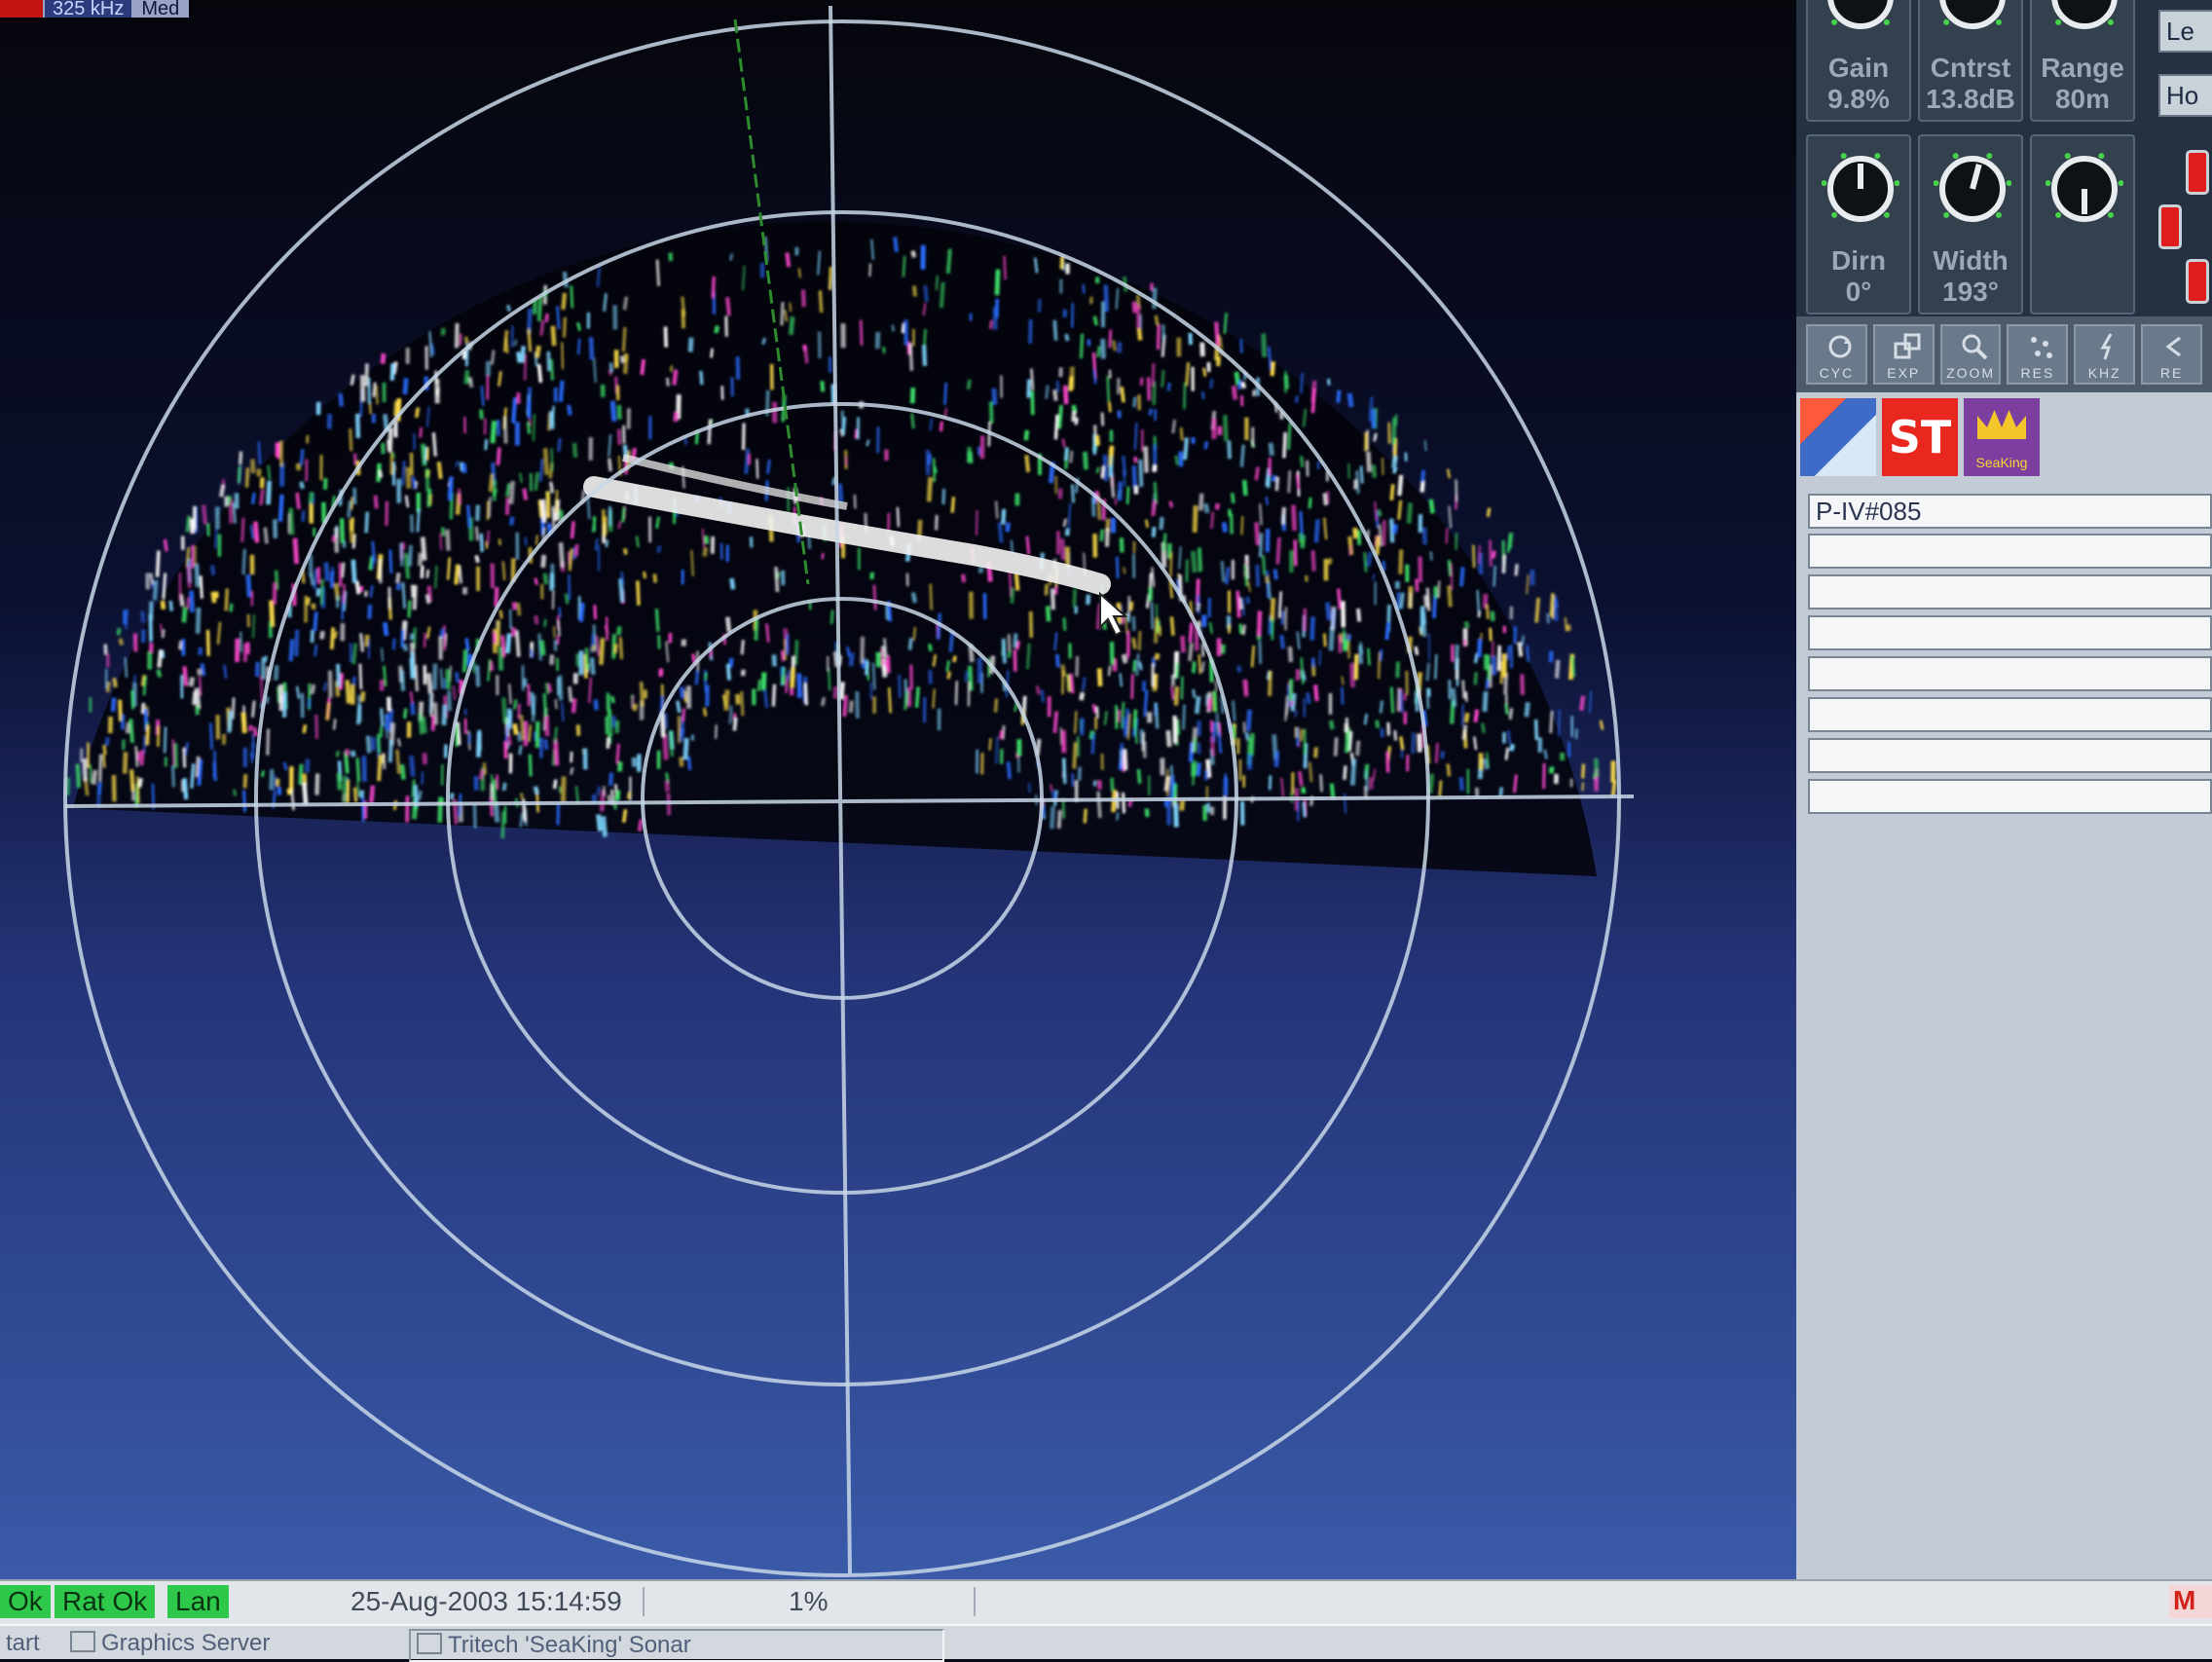  Describe the element at coordinates (232, 1643) in the screenshot. I see `taskbar-item-graphics-server: Graphics Server` at that location.